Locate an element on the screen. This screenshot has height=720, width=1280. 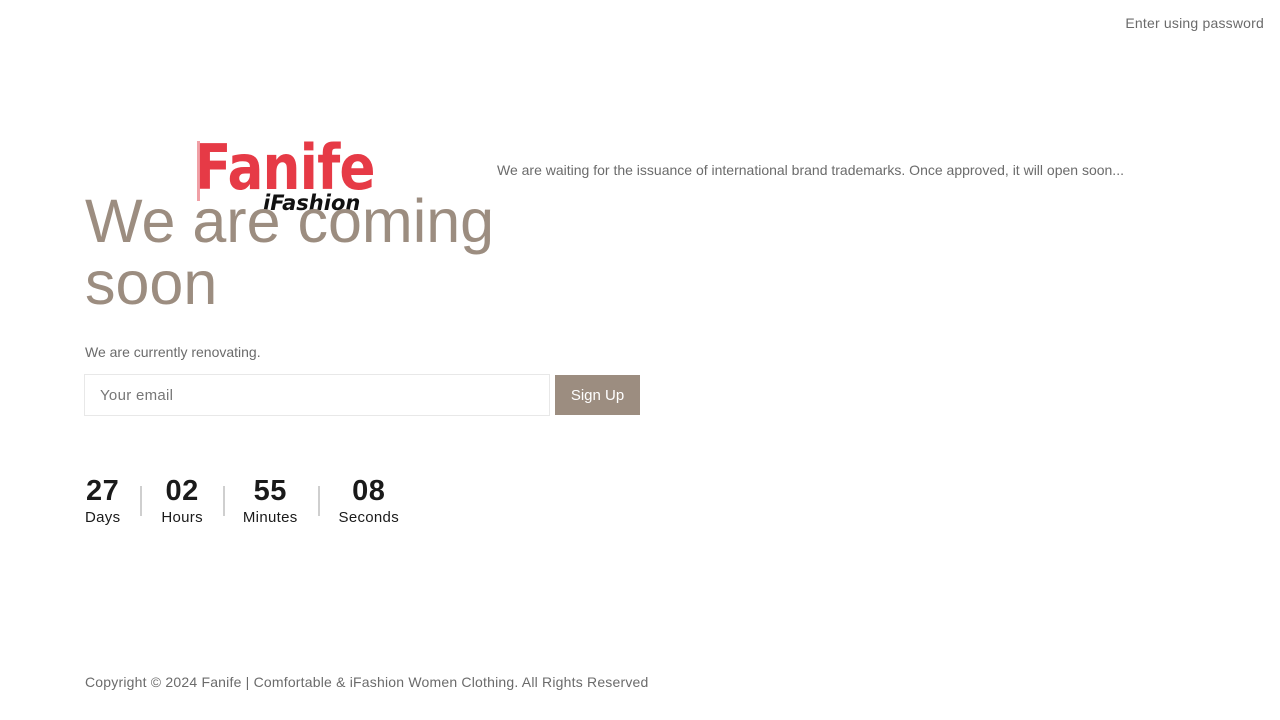
sign-up-button: Sign Up is located at coordinates (597, 395).